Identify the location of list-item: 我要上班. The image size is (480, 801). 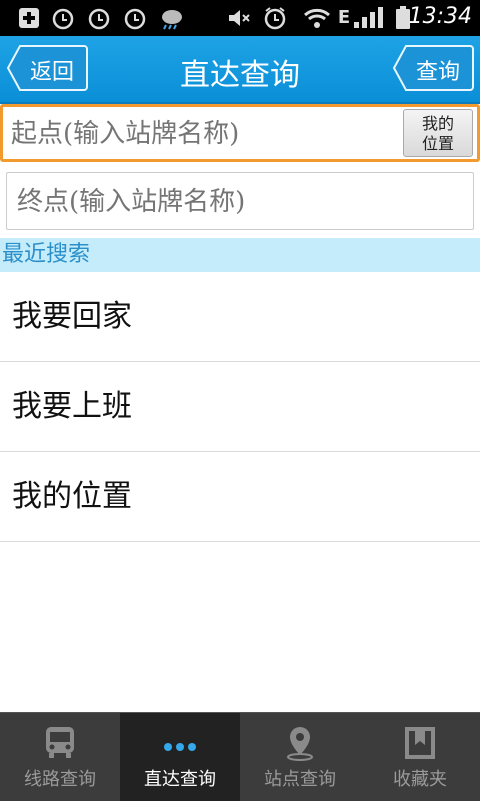
(240, 407).